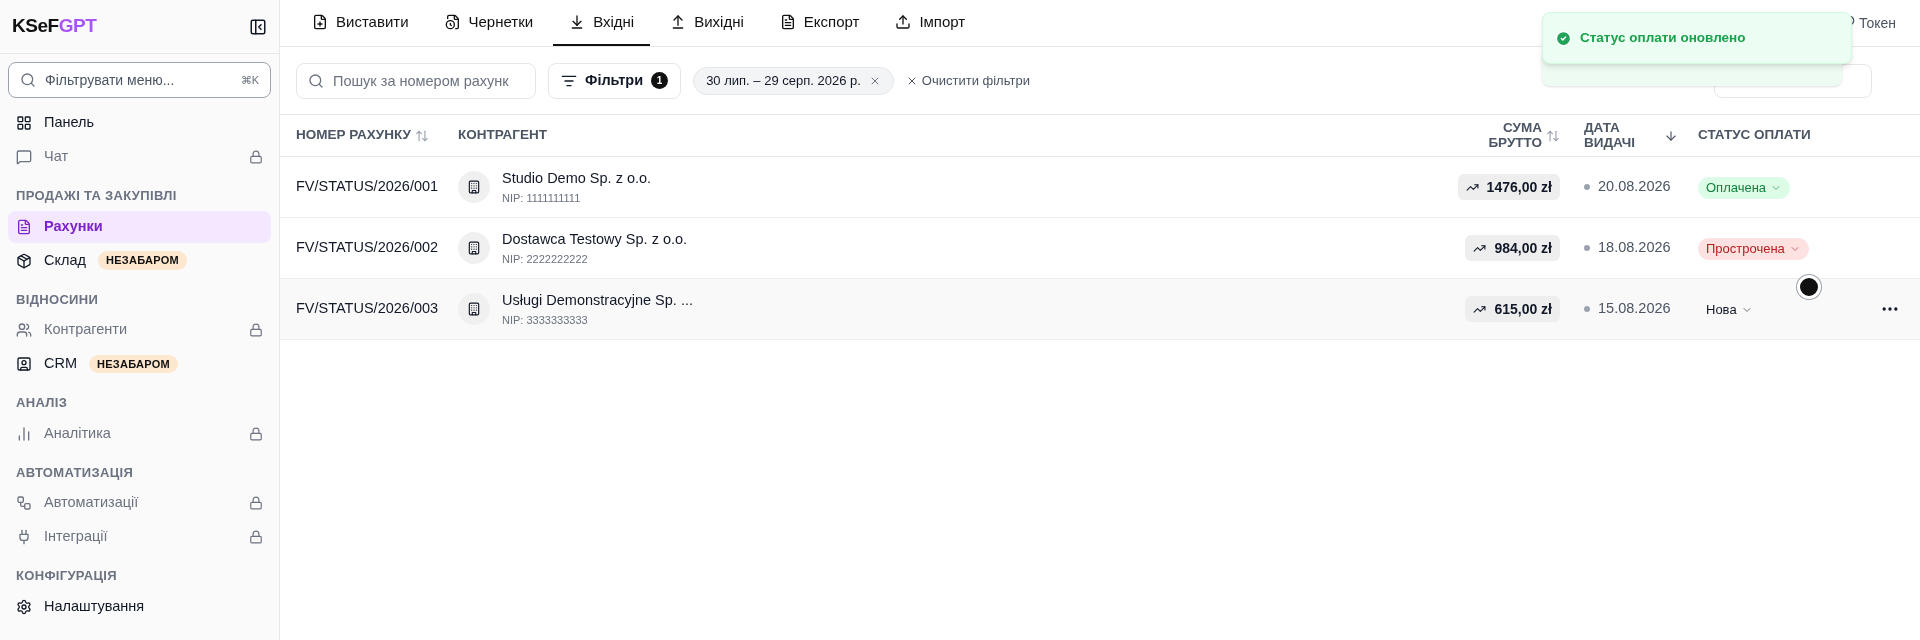 The height and width of the screenshot is (640, 1920). What do you see at coordinates (91, 503) in the screenshot?
I see `sidebar-item-label: Автоматизації` at bounding box center [91, 503].